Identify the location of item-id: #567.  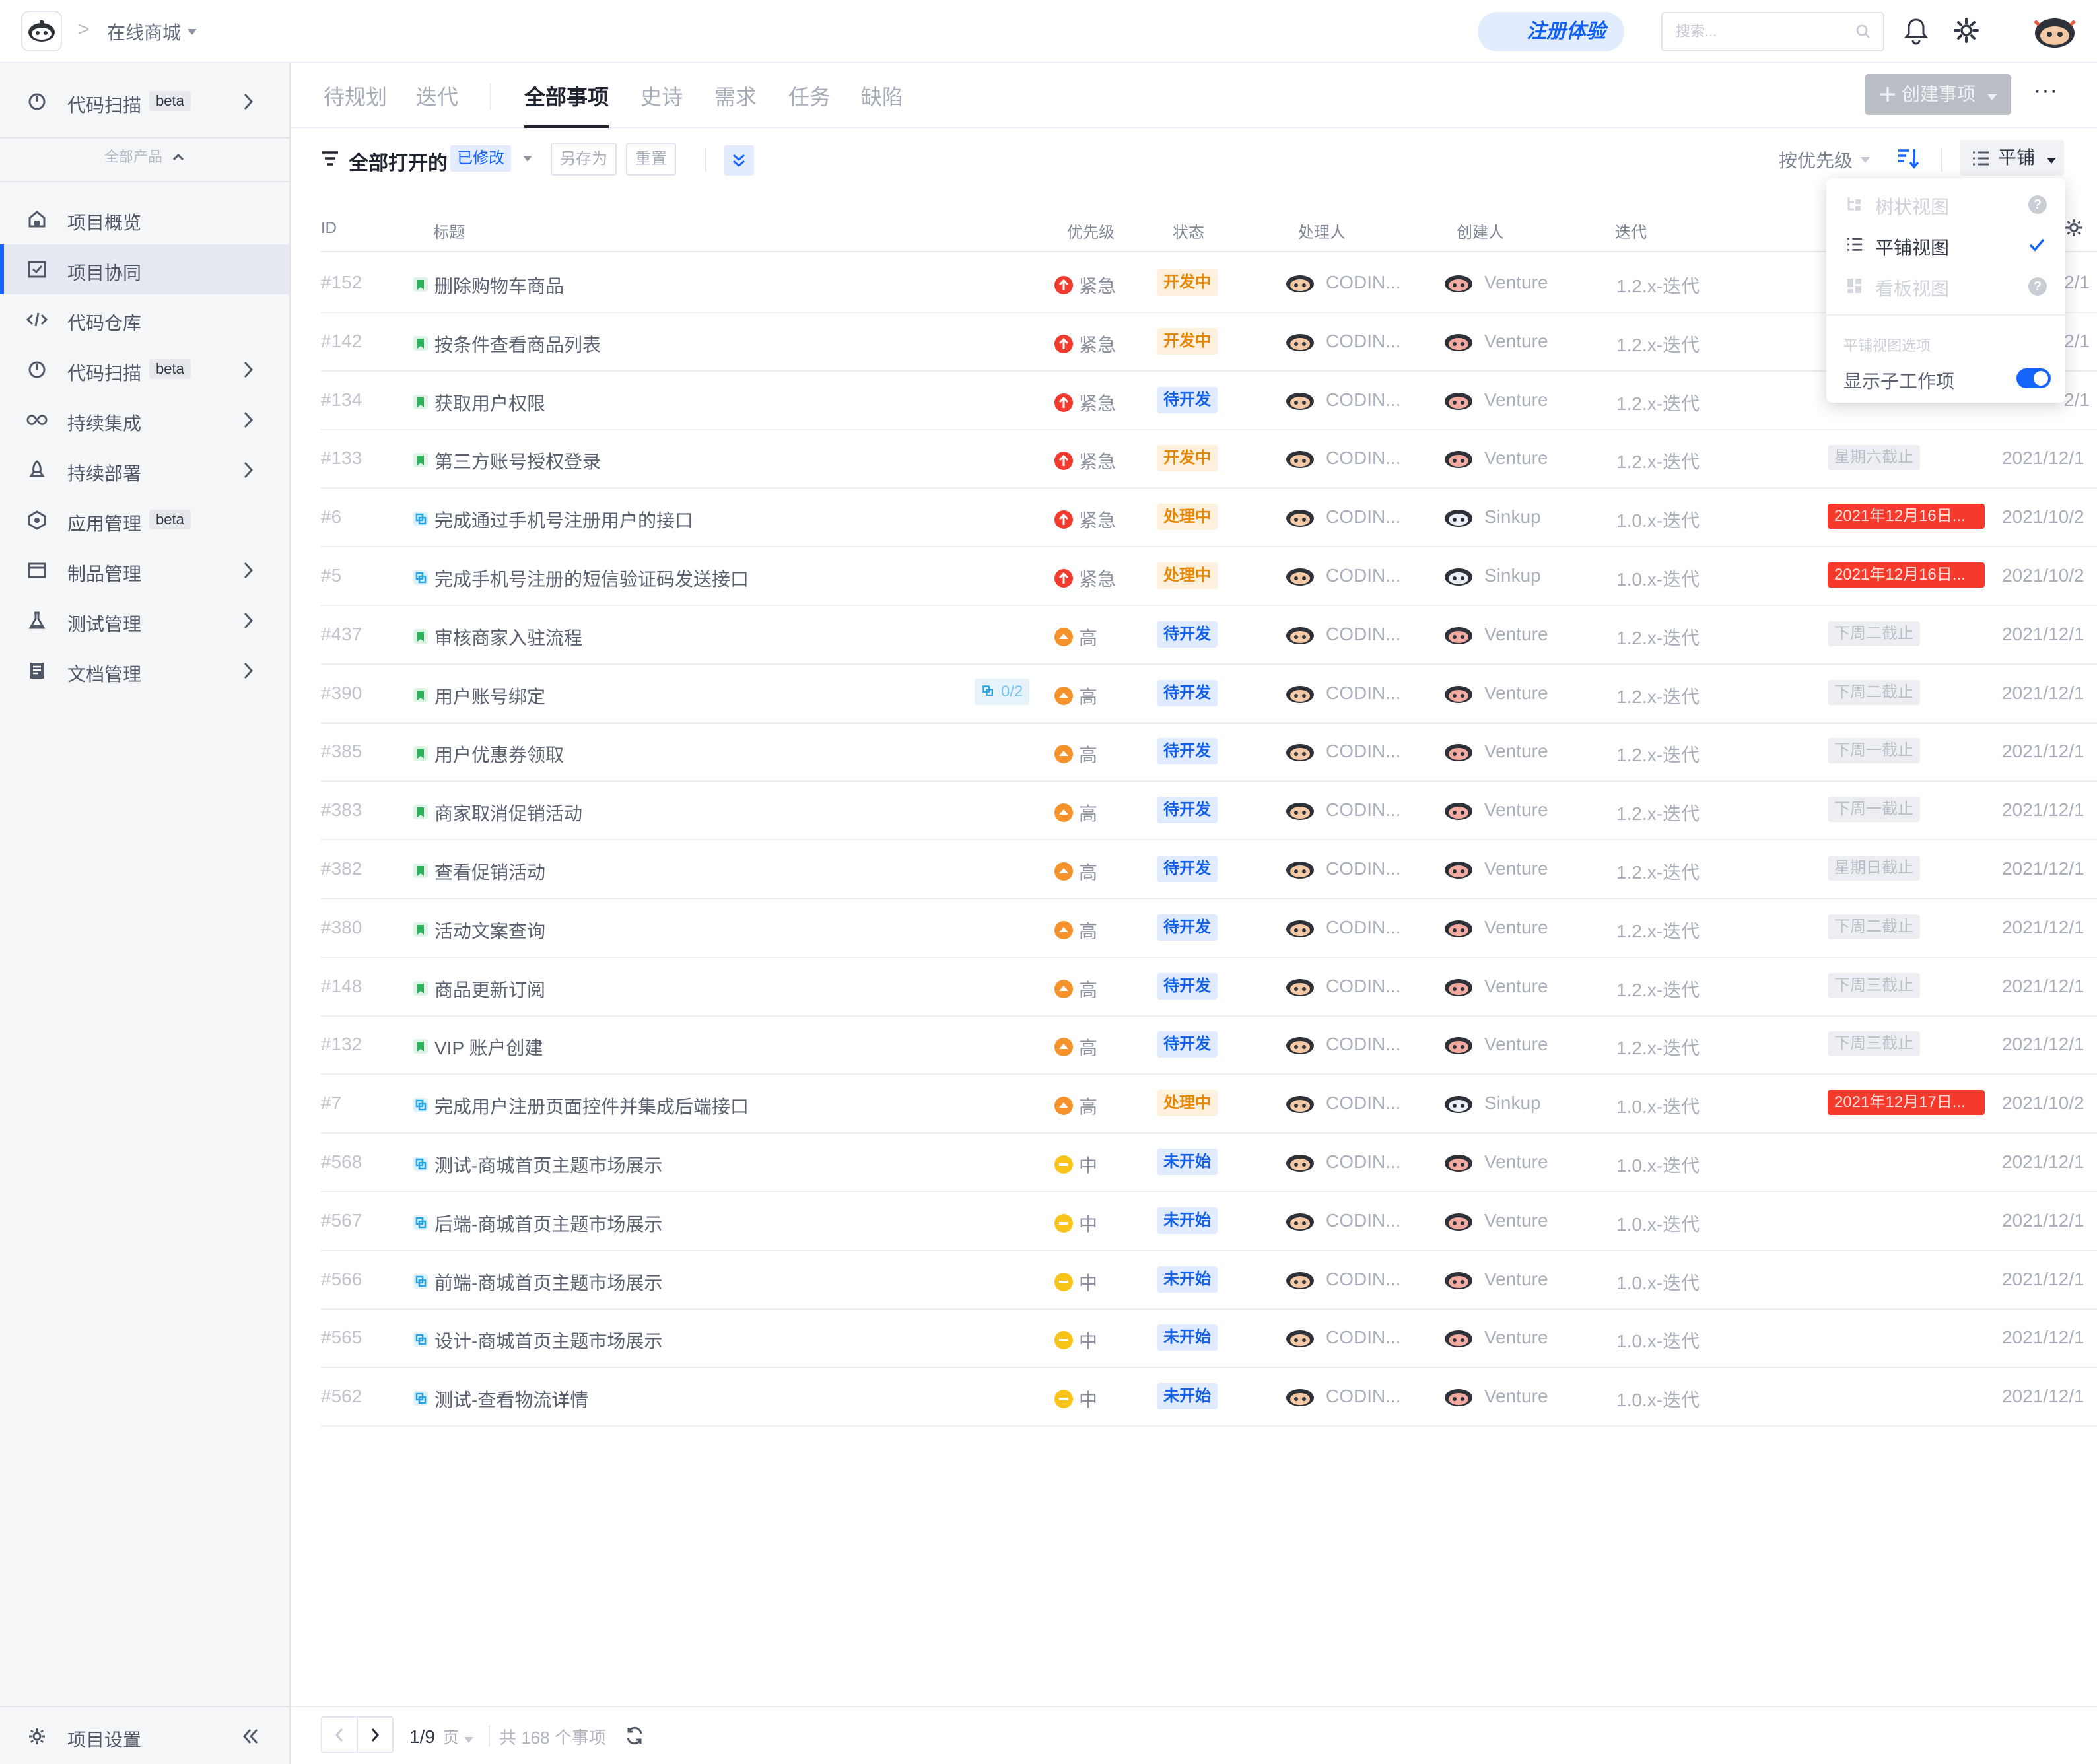
(341, 1220).